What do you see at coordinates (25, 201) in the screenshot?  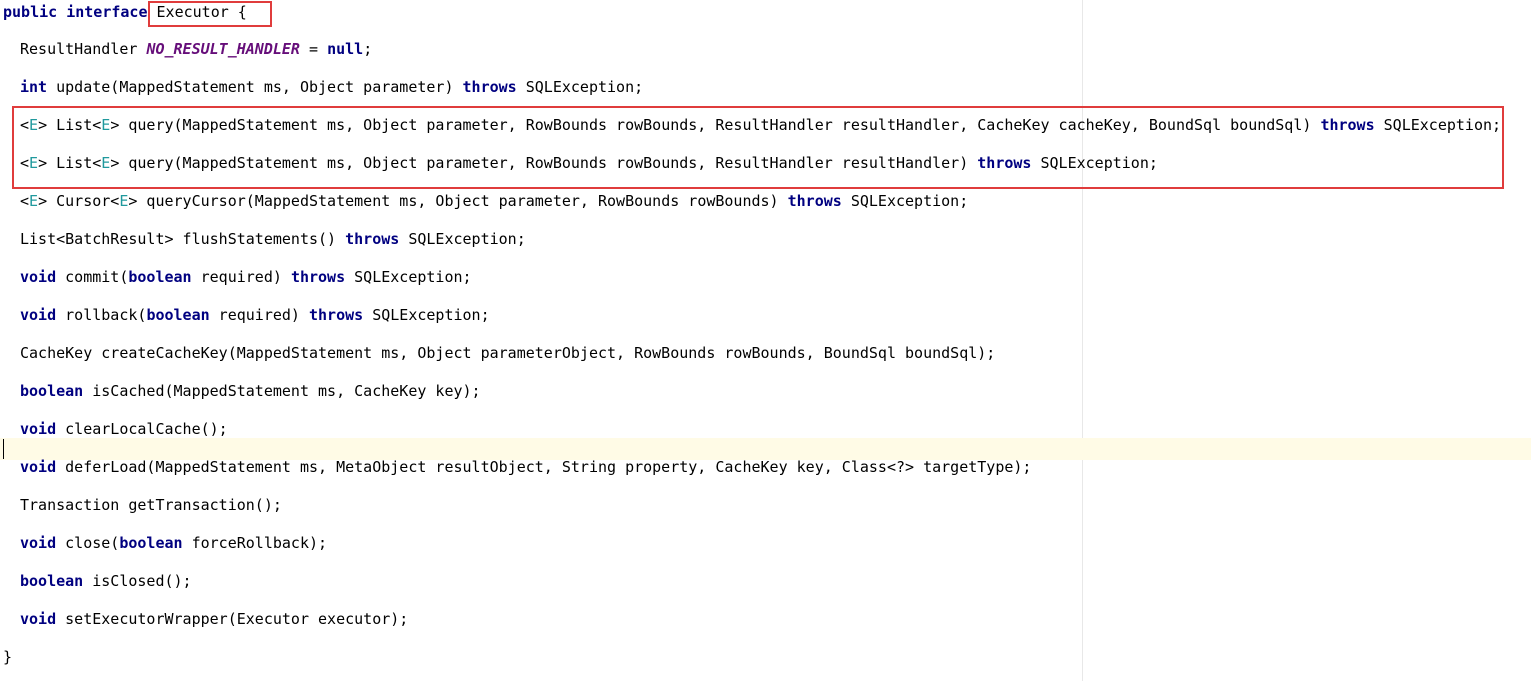 I see `code-text: <` at bounding box center [25, 201].